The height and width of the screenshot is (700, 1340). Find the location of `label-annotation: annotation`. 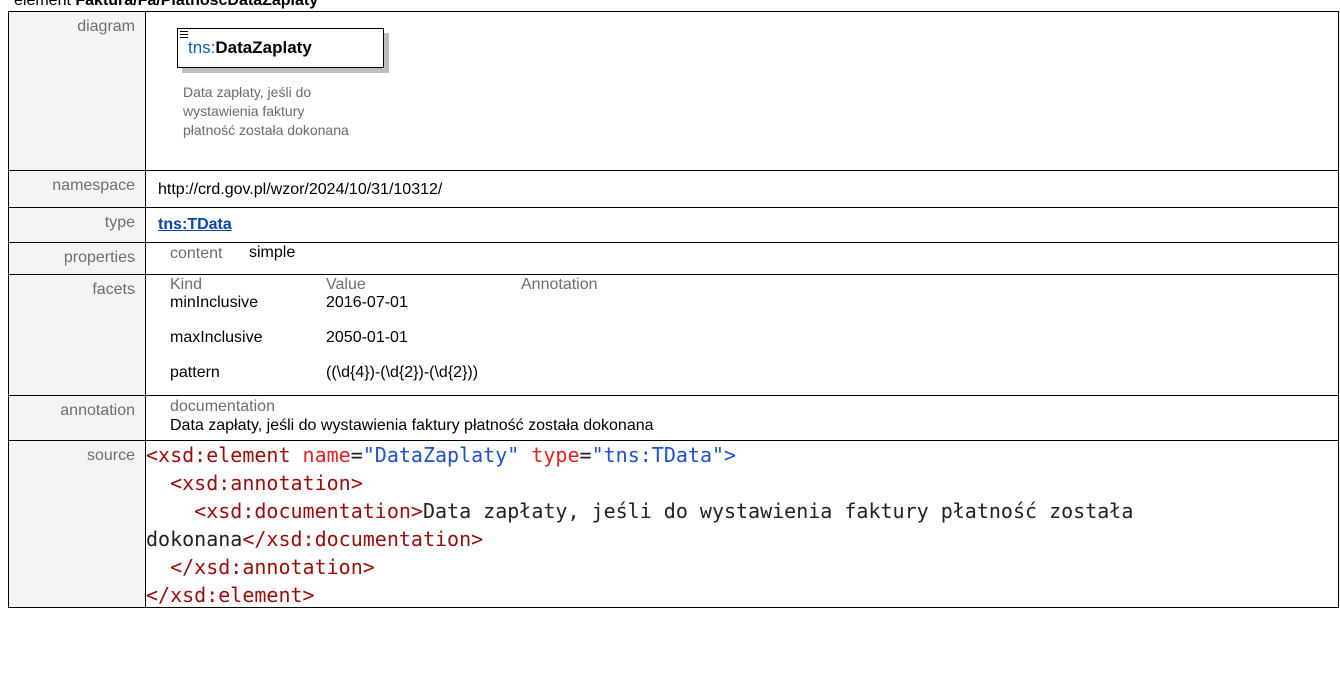

label-annotation: annotation is located at coordinates (77, 418).